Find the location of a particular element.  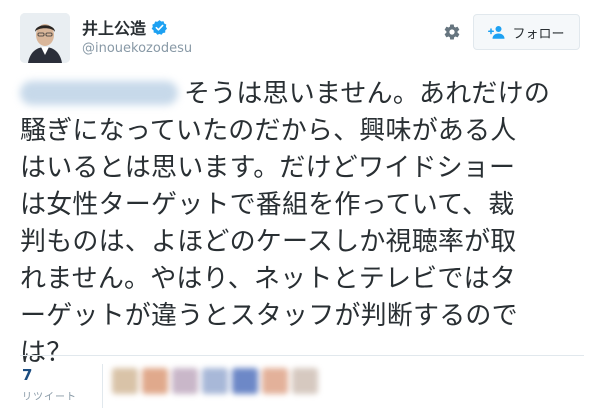

tweet-line: そうは思いません。あれだけの is located at coordinates (306, 94).